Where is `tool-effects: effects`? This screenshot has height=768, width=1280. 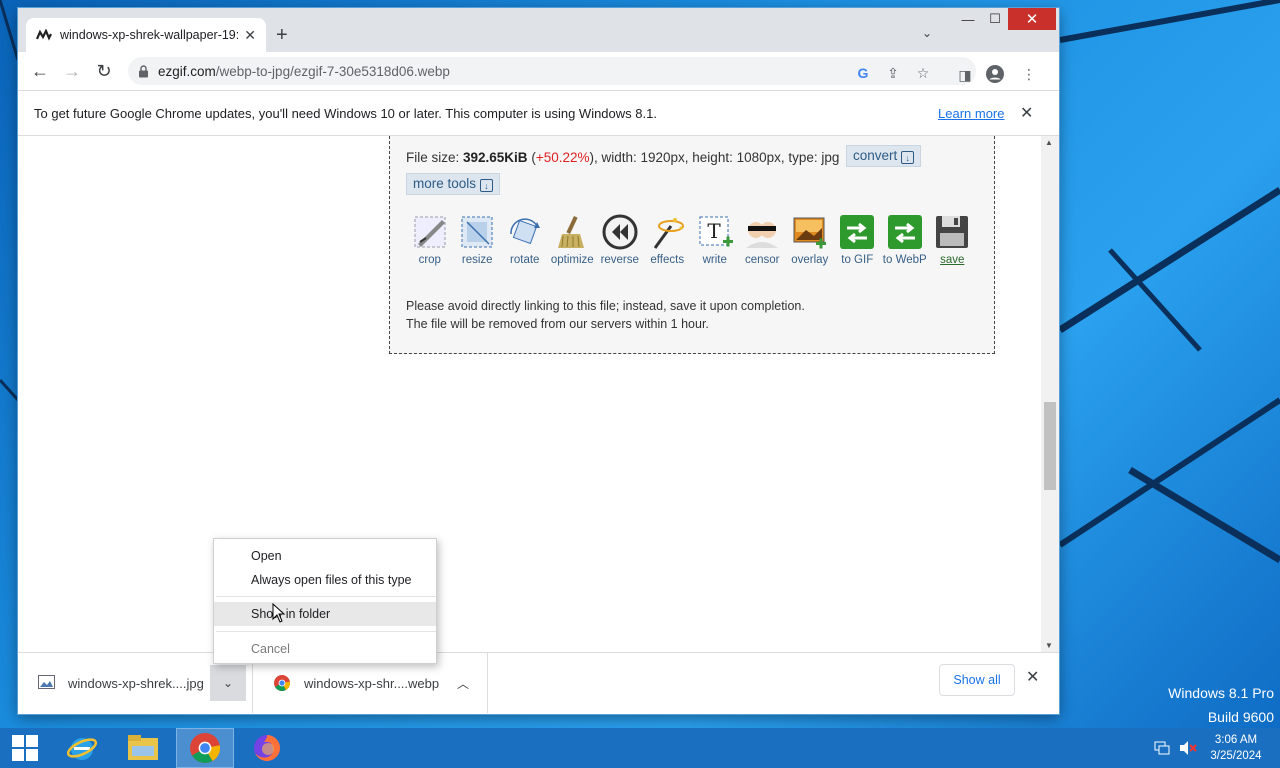 tool-effects: effects is located at coordinates (668, 241).